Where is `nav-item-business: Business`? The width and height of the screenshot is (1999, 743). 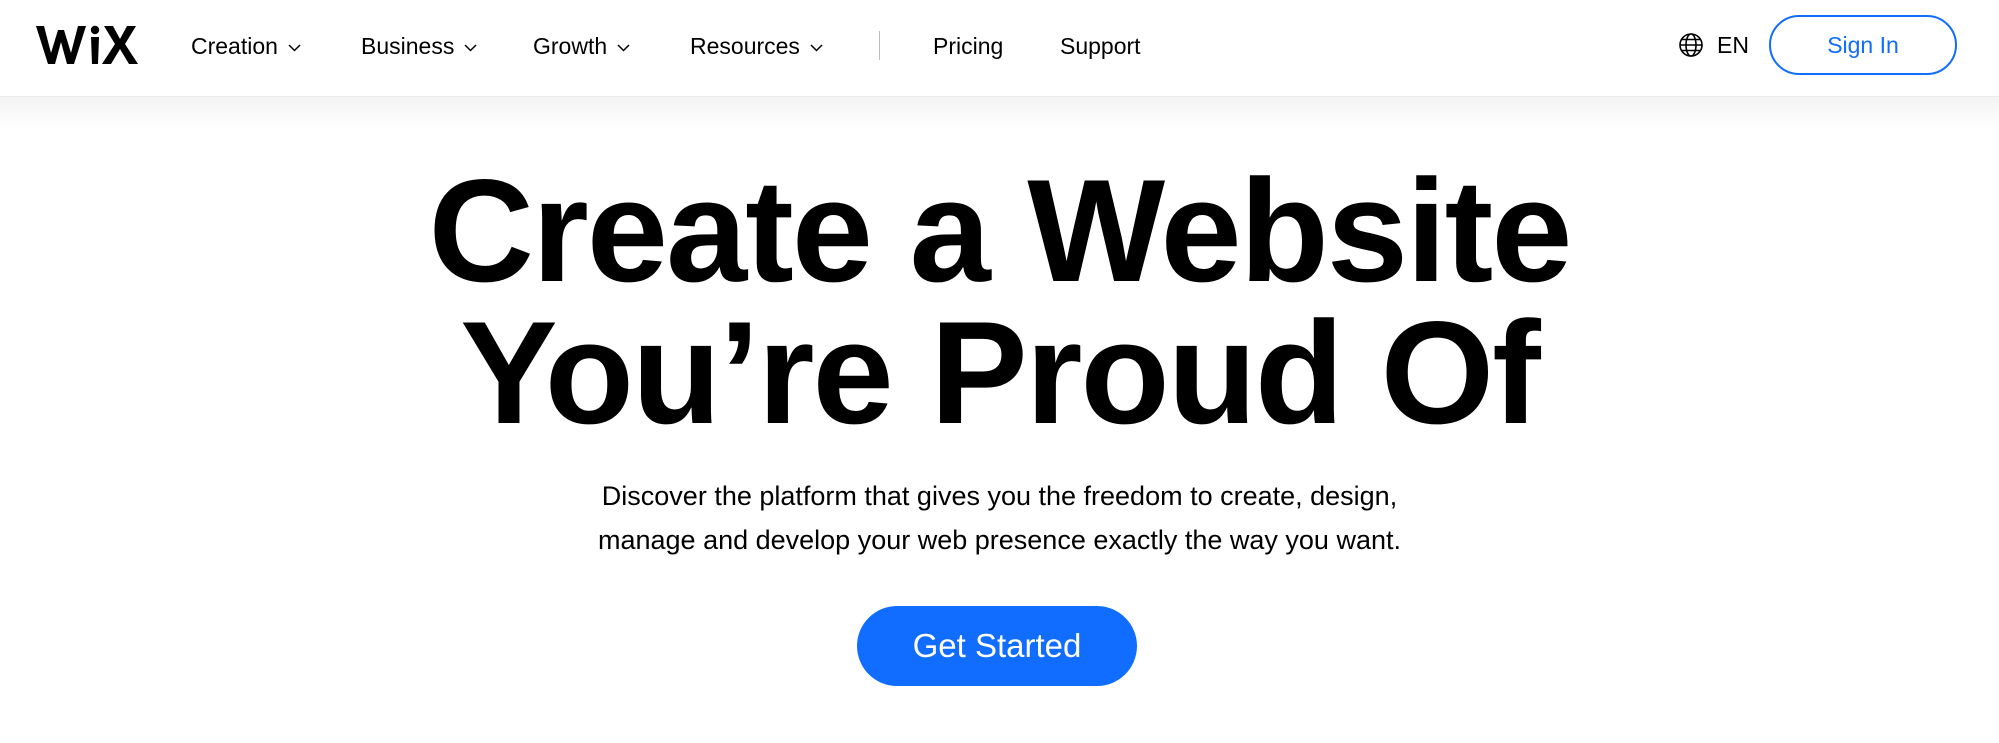
nav-item-business: Business is located at coordinates (419, 46).